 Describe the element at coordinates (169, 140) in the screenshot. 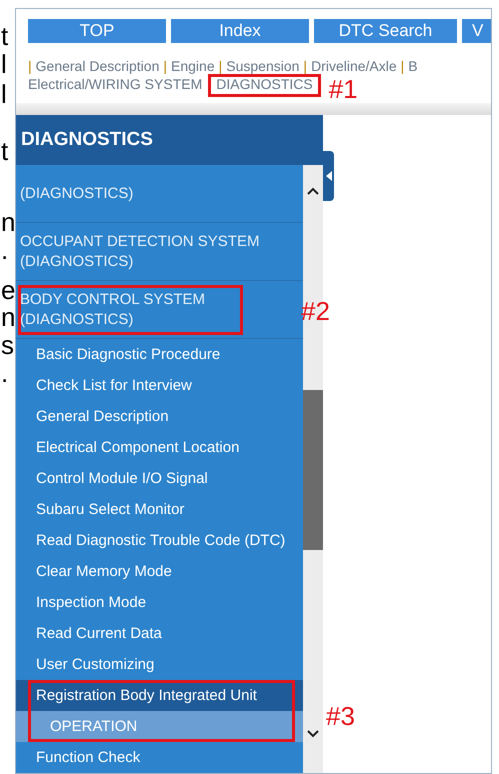

I see `sidebar-header: DIAGNOSTICS` at that location.